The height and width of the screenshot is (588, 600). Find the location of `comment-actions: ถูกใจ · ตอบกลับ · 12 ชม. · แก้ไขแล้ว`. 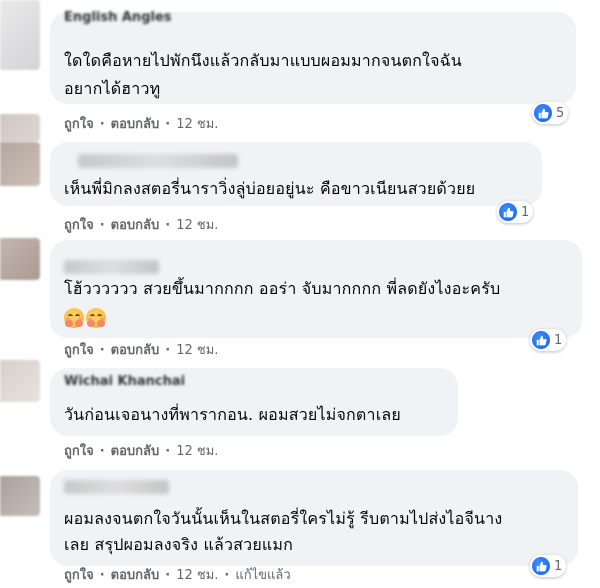

comment-actions: ถูกใจ · ตอบกลับ · 12 ชม. · แก้ไขแล้ว is located at coordinates (177, 576).